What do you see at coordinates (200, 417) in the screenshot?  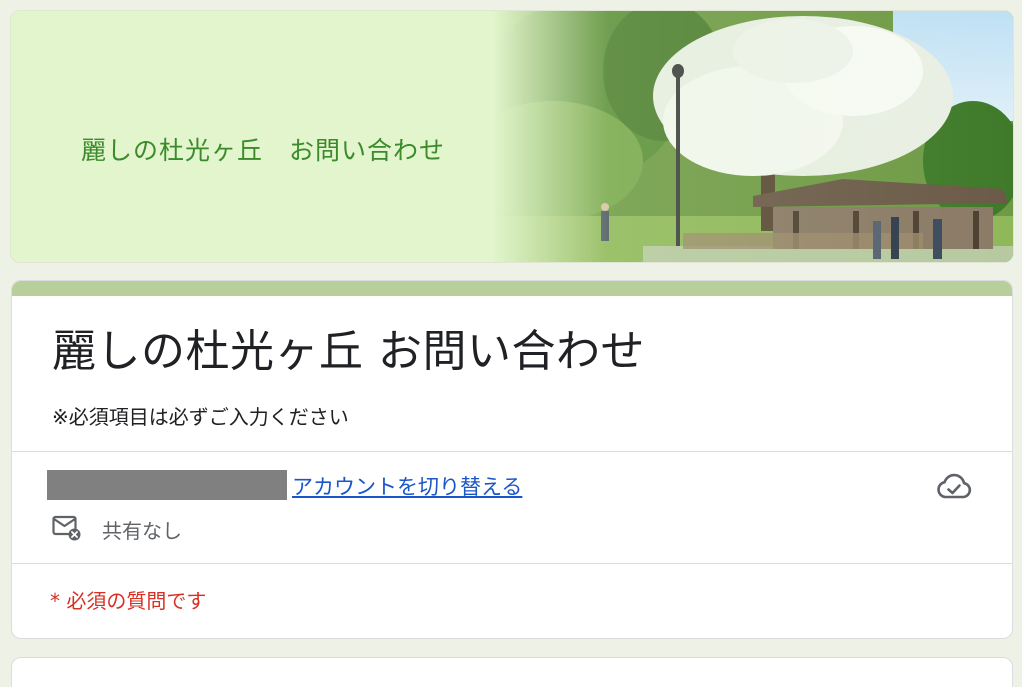 I see `form-description: ※必須項目は必ずご入力ください` at bounding box center [200, 417].